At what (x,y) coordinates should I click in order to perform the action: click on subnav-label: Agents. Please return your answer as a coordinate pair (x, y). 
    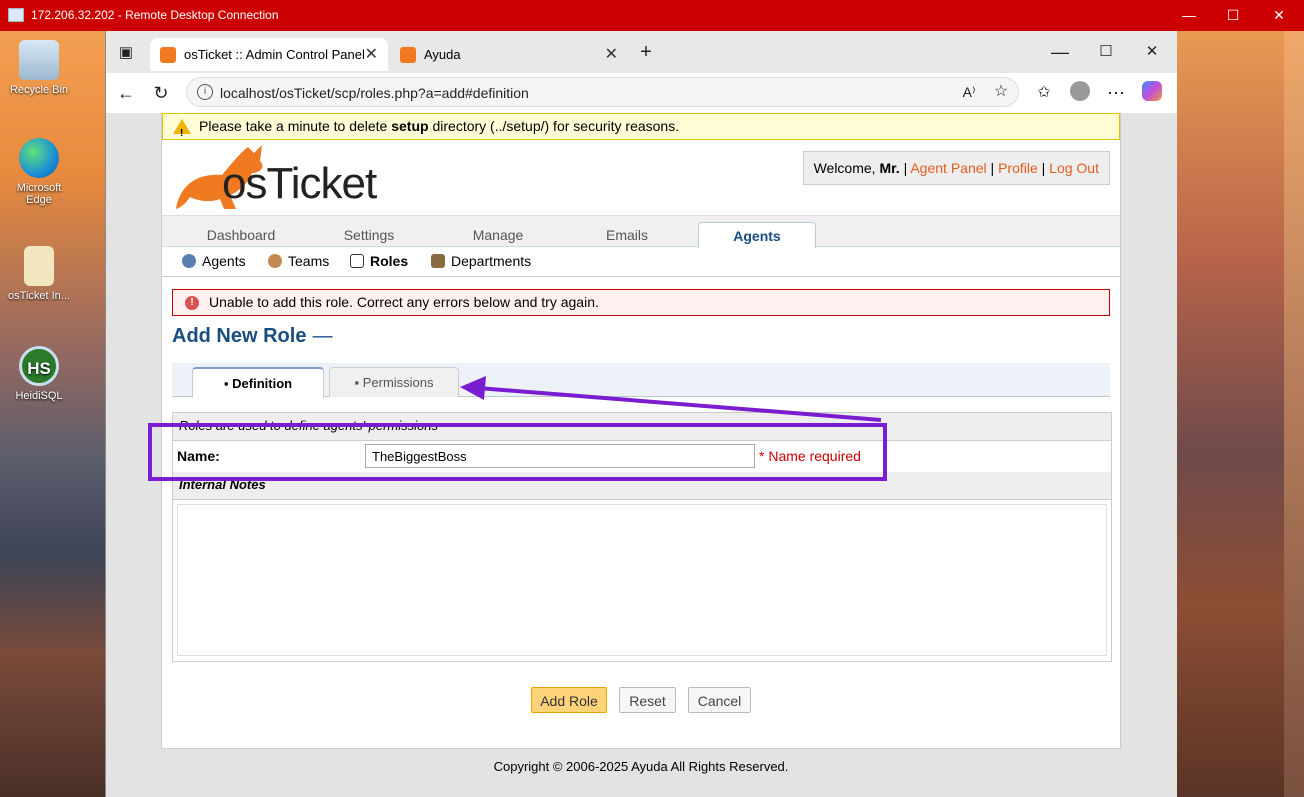
    Looking at the image, I should click on (224, 261).